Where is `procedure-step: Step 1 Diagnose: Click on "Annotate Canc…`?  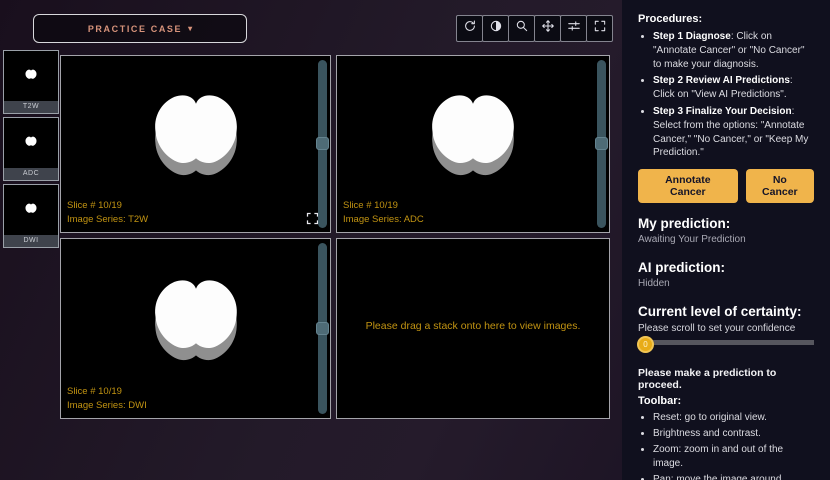 procedure-step: Step 1 Diagnose: Click on "Annotate Canc… is located at coordinates (733, 50).